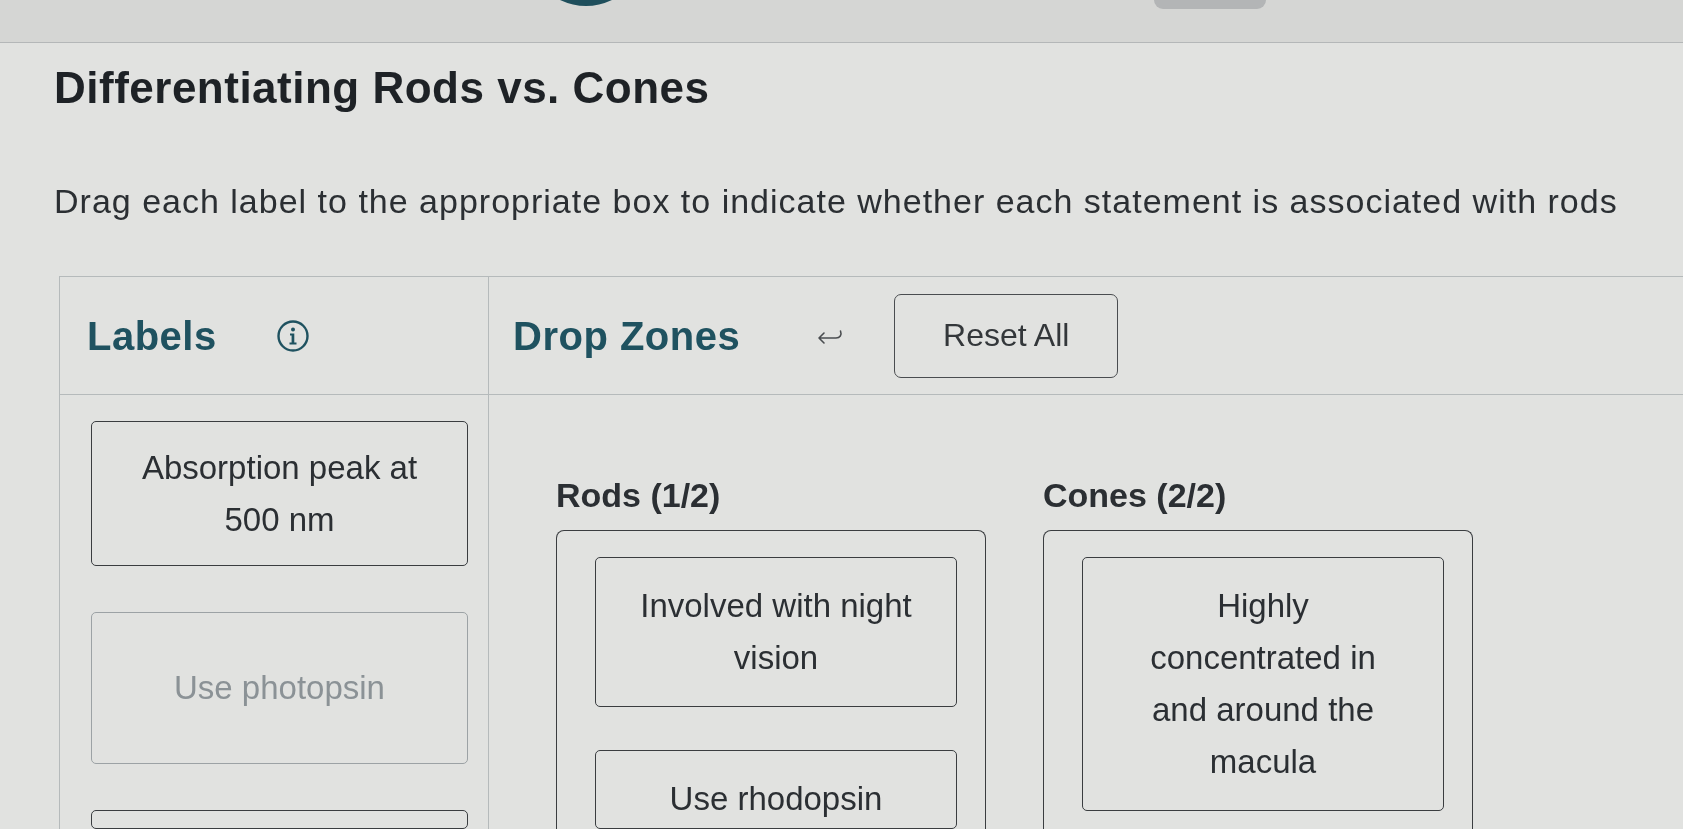 The width and height of the screenshot is (1683, 829). What do you see at coordinates (1263, 684) in the screenshot?
I see `label-card: Highly concentrated in and around the macula` at bounding box center [1263, 684].